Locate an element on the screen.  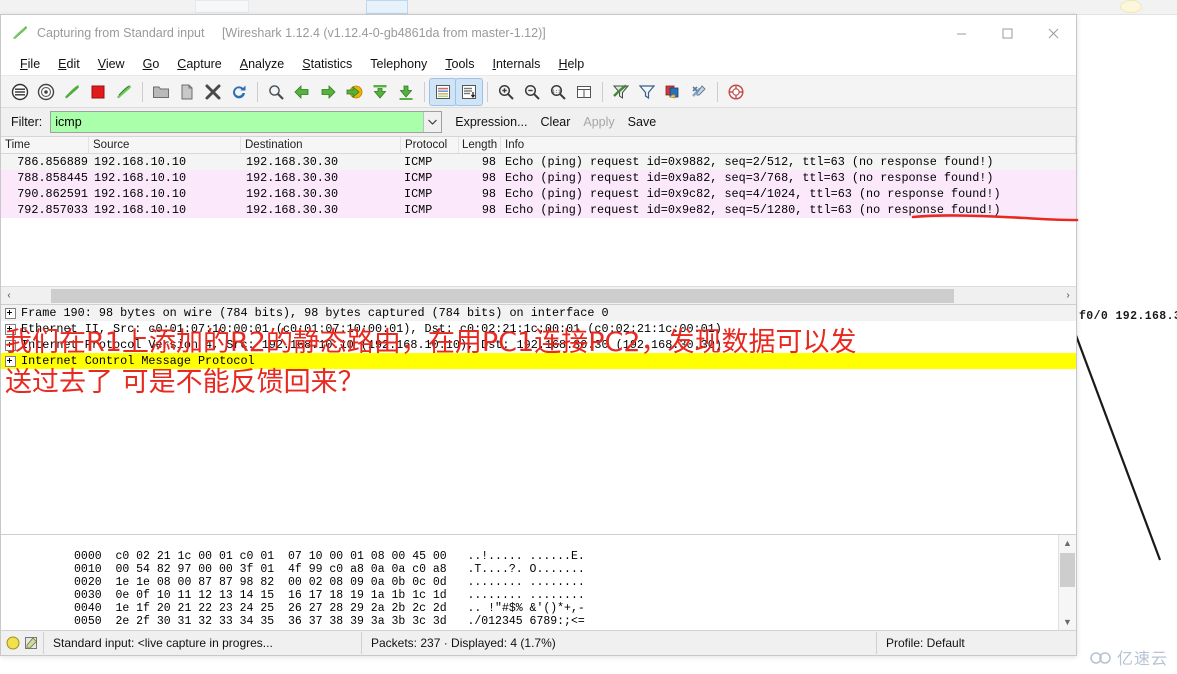
filter-combobox is located at coordinates (246, 122).